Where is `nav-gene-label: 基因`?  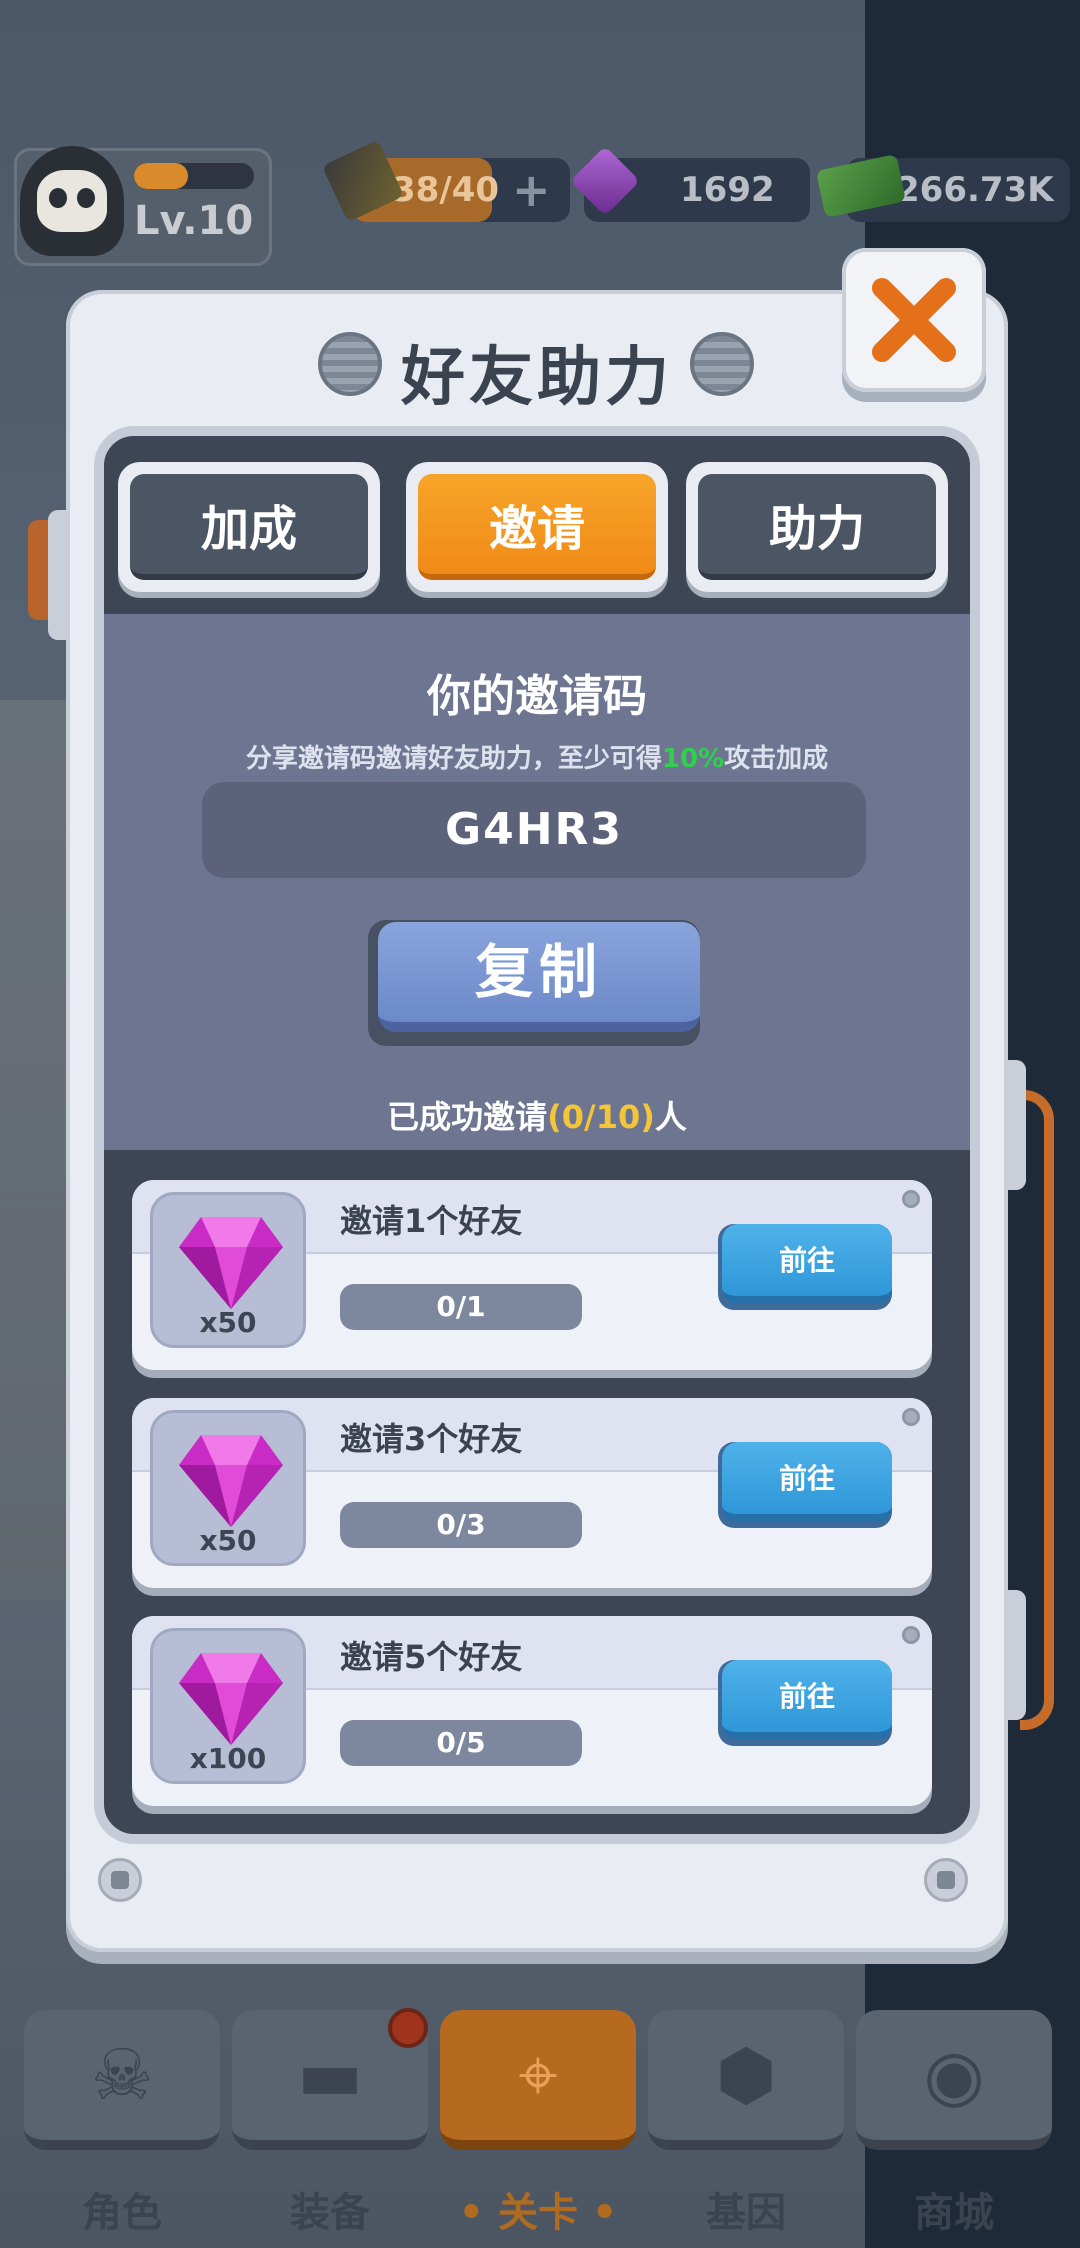 nav-gene-label: 基因 is located at coordinates (746, 2213).